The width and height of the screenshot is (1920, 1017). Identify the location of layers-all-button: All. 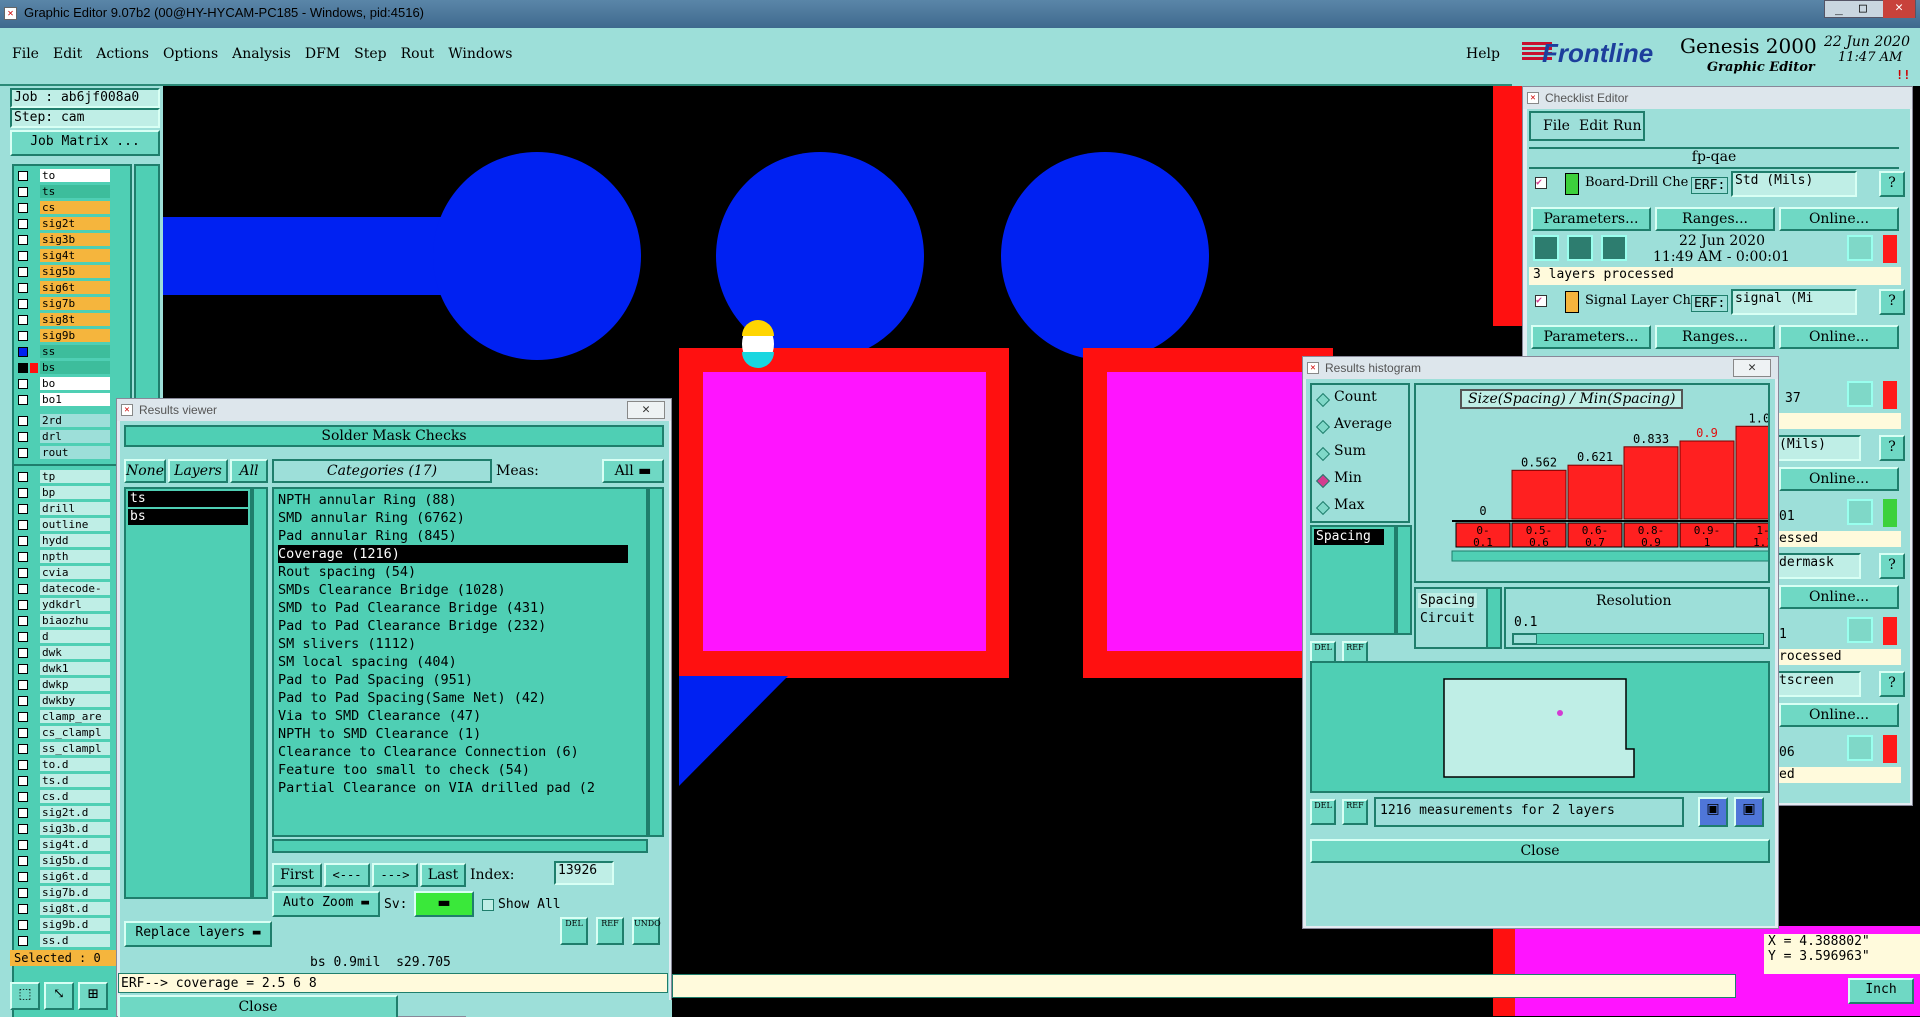
(249, 471).